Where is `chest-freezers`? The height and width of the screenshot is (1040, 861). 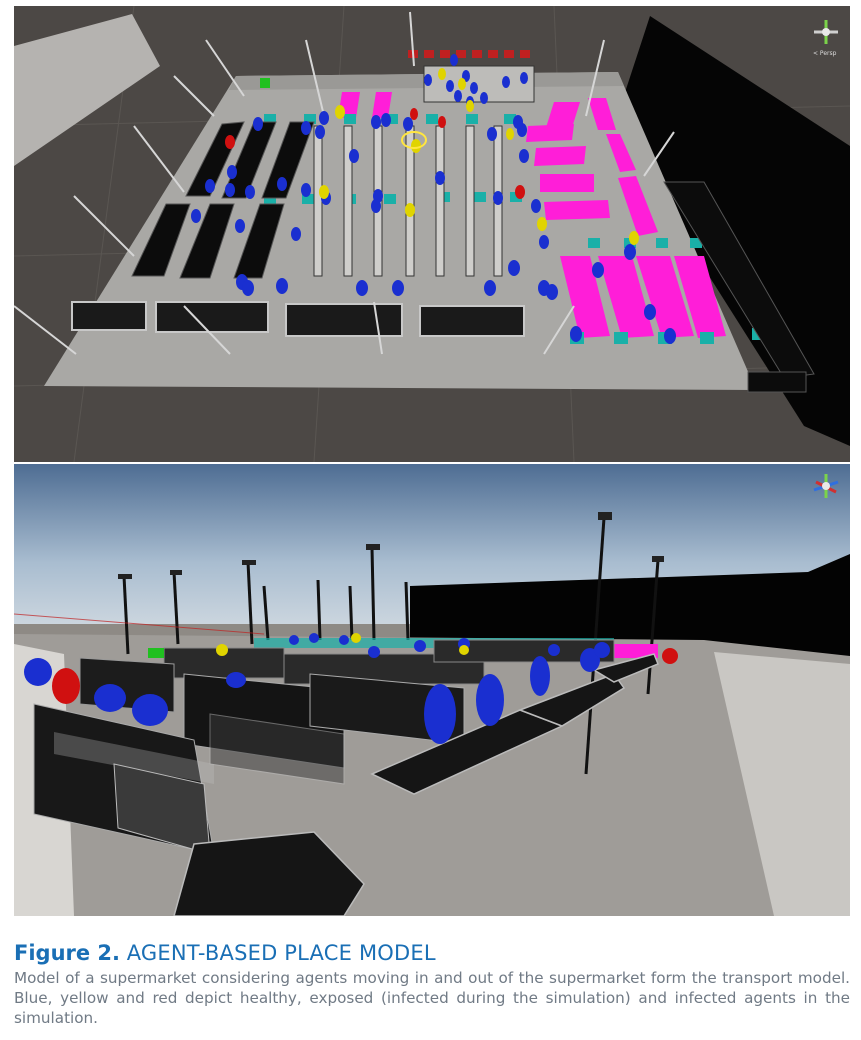
chest-freezers is located at coordinates (298, 319).